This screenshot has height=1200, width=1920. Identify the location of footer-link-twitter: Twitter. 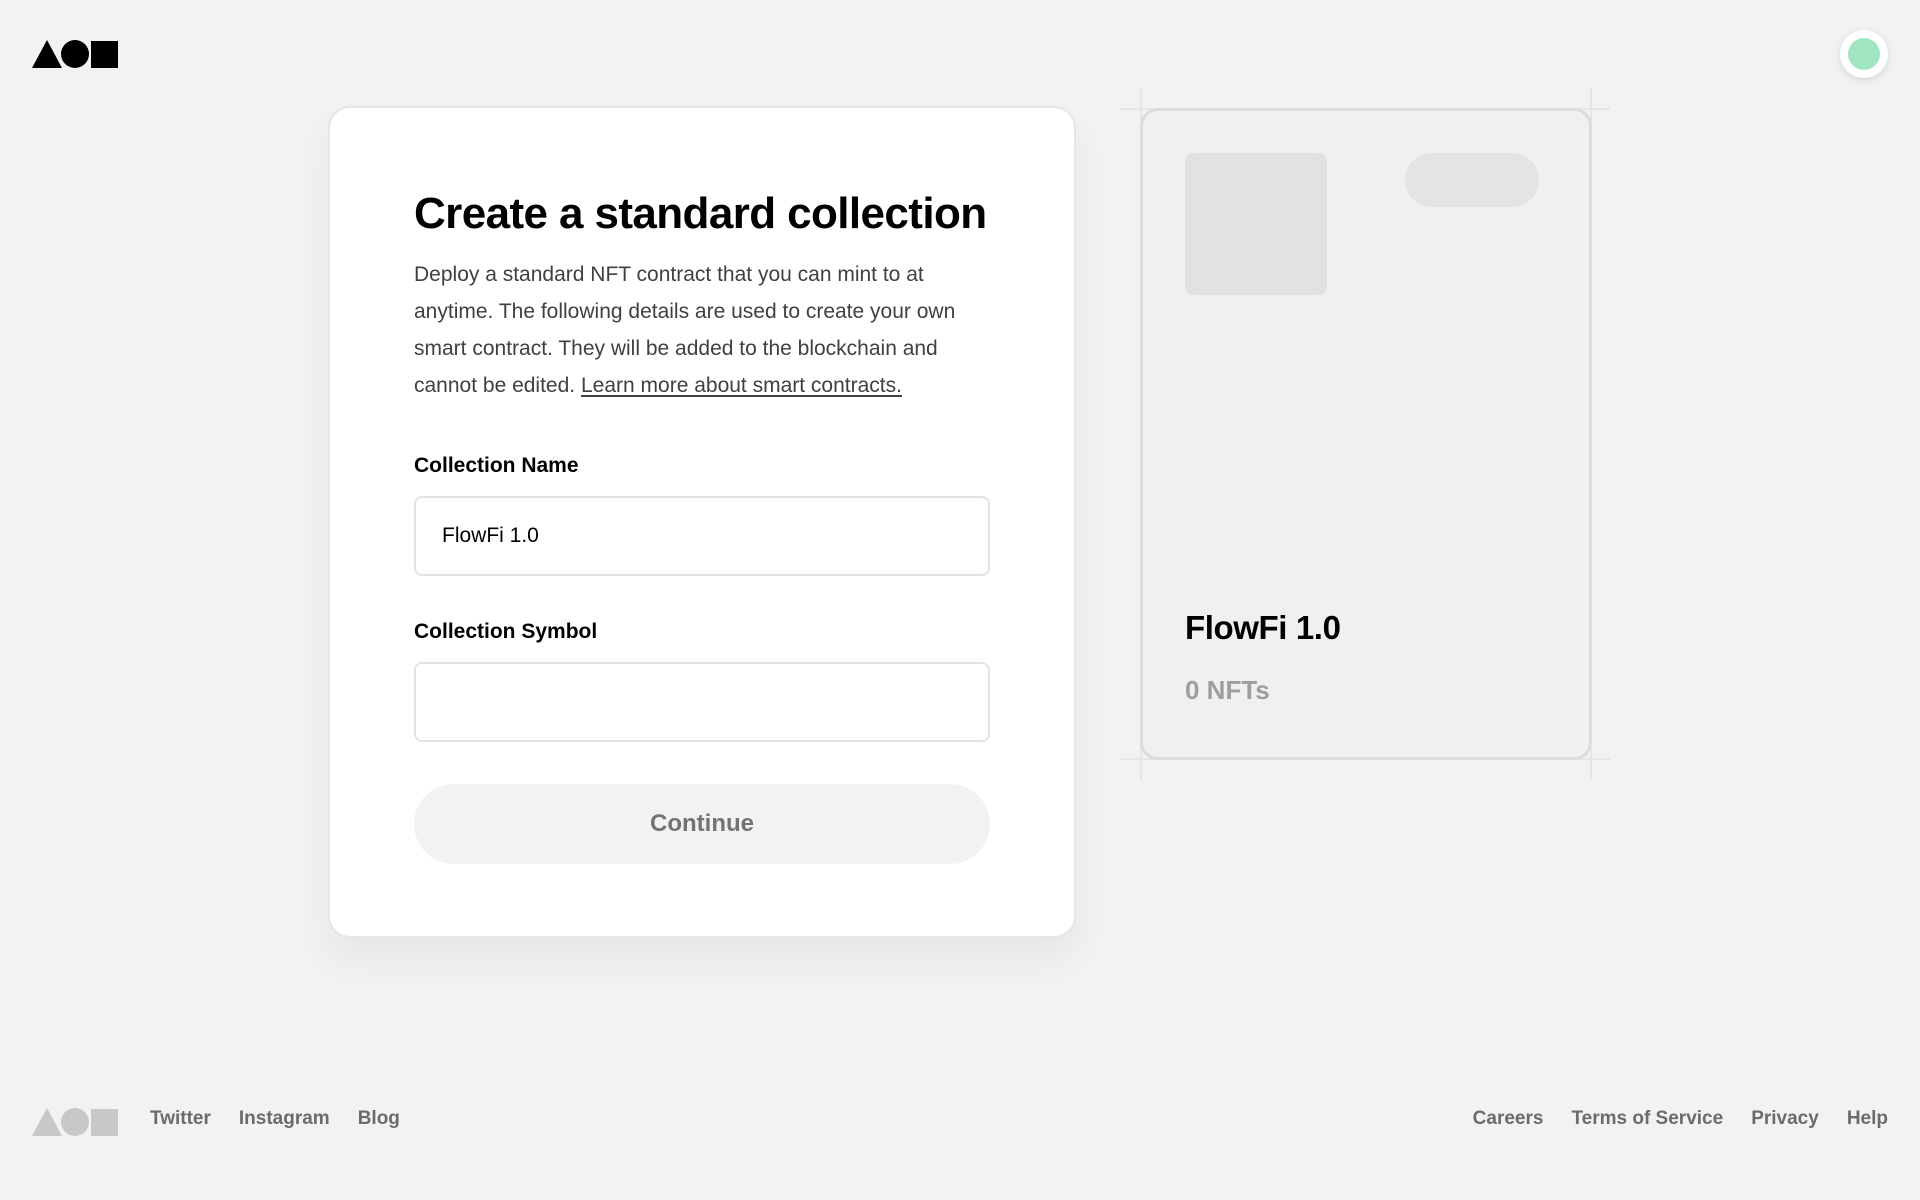
(180, 1119).